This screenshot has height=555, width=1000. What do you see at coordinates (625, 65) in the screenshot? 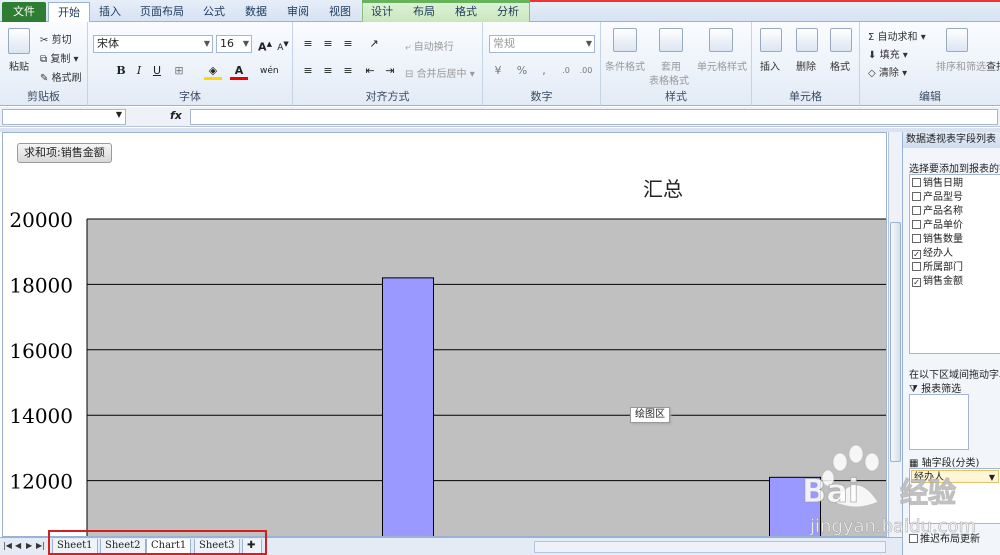
I see `conditional-format-button: 条件格式` at bounding box center [625, 65].